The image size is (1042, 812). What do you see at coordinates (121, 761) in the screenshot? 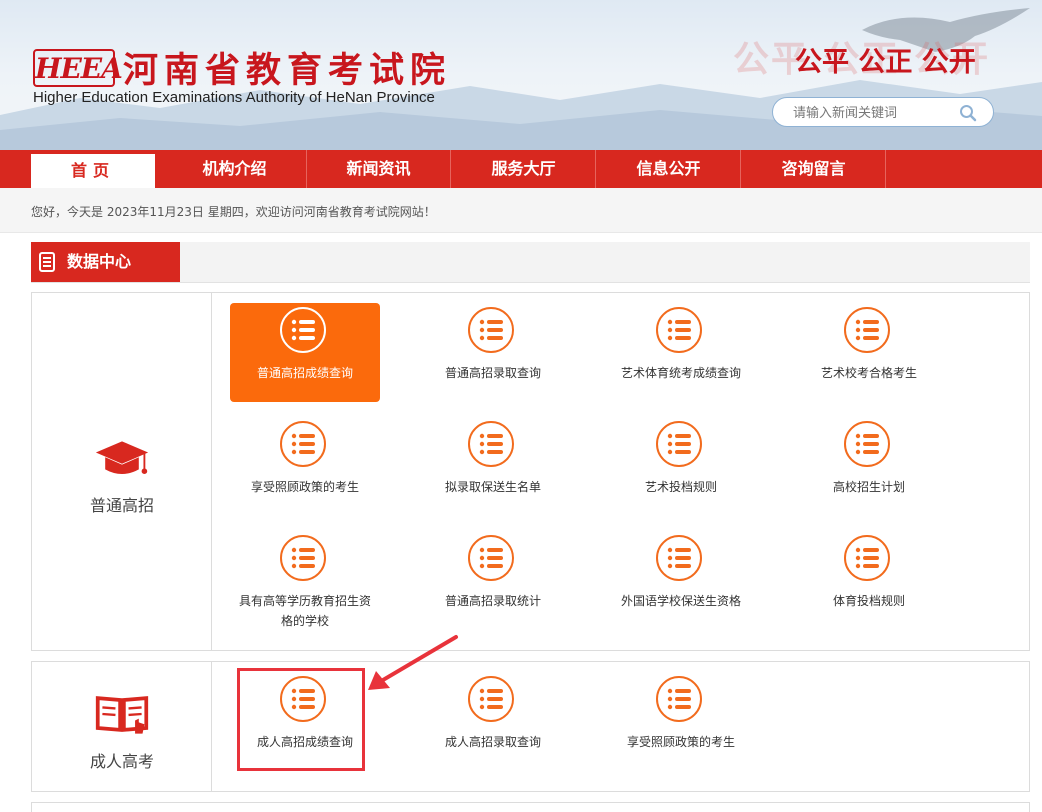
I see `panel-label: 成人高考` at bounding box center [121, 761].